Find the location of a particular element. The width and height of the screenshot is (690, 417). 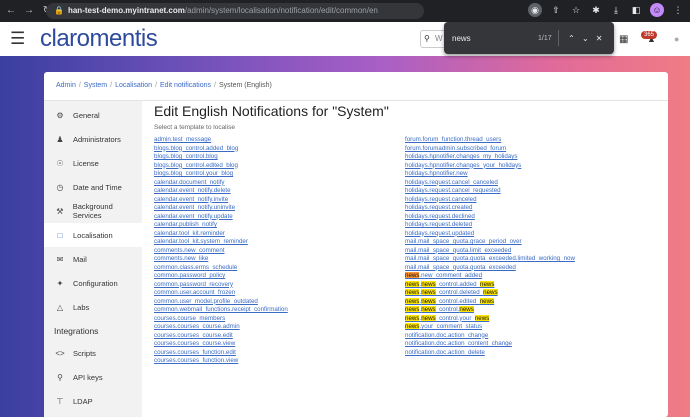

template-link: calendar.event_notify.invite is located at coordinates (221, 200).